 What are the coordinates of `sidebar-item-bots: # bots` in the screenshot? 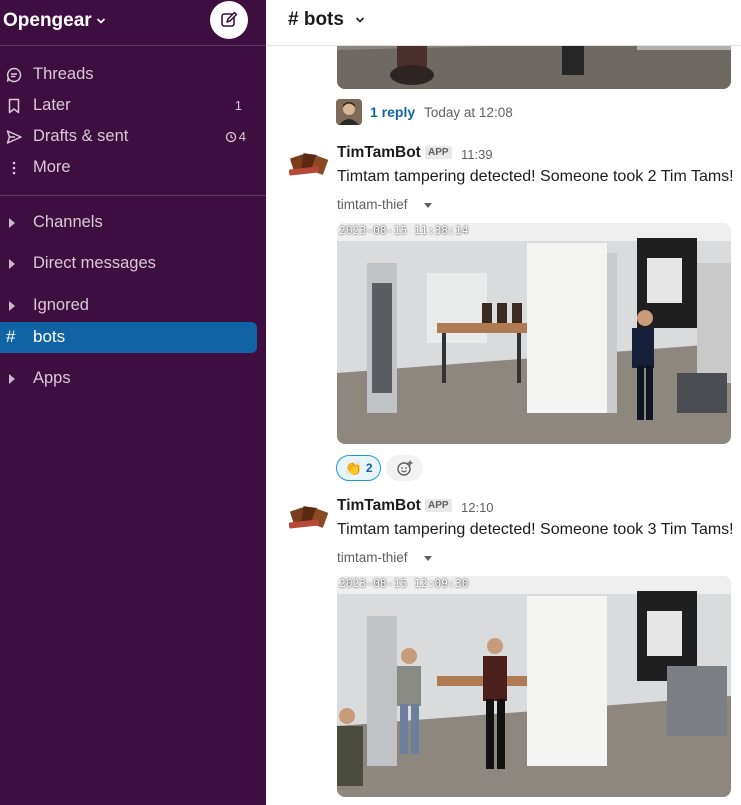 It's located at (128, 337).